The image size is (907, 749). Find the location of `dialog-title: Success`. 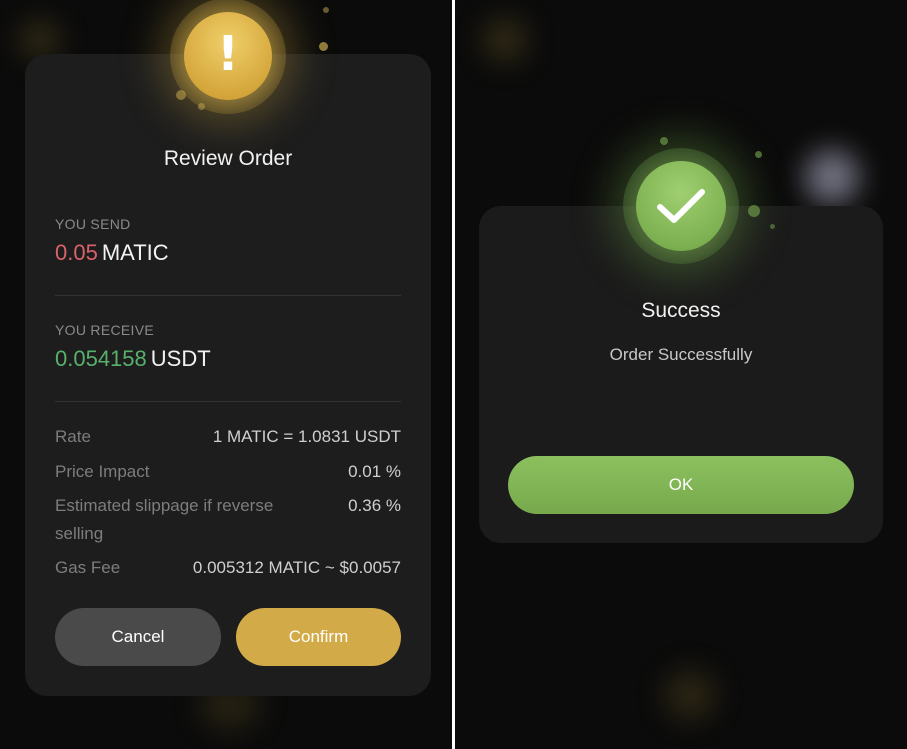

dialog-title: Success is located at coordinates (681, 310).